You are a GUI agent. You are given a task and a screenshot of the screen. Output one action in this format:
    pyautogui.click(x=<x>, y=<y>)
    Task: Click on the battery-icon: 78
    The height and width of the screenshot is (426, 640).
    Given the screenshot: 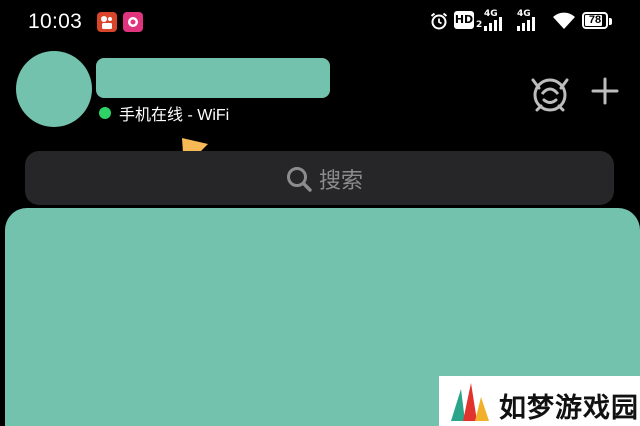 What is the action you would take?
    pyautogui.click(x=595, y=20)
    